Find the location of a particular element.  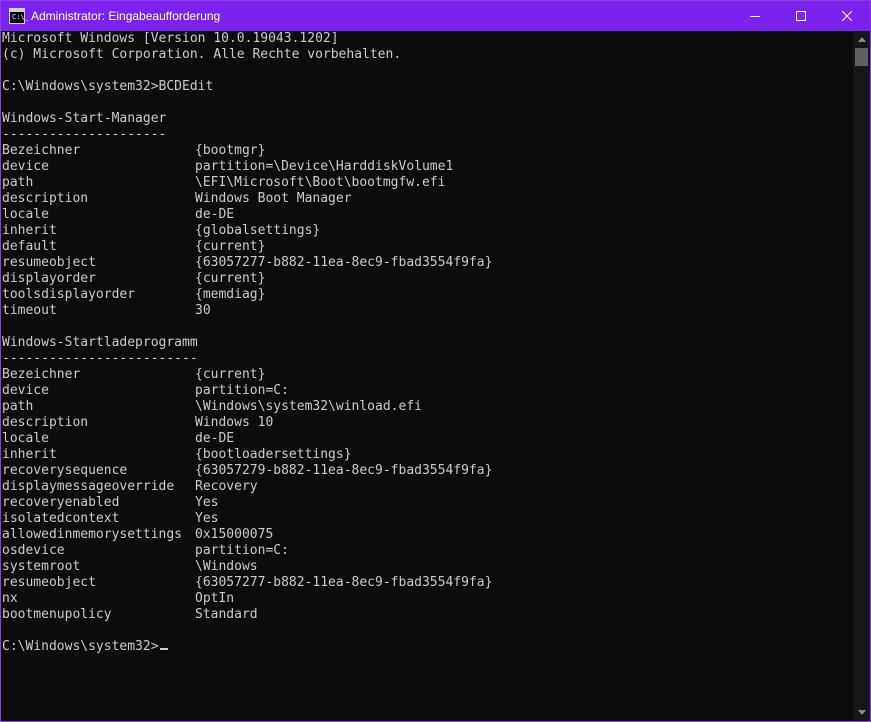

entry-row: osdevice partition=C: is located at coordinates (427, 551).